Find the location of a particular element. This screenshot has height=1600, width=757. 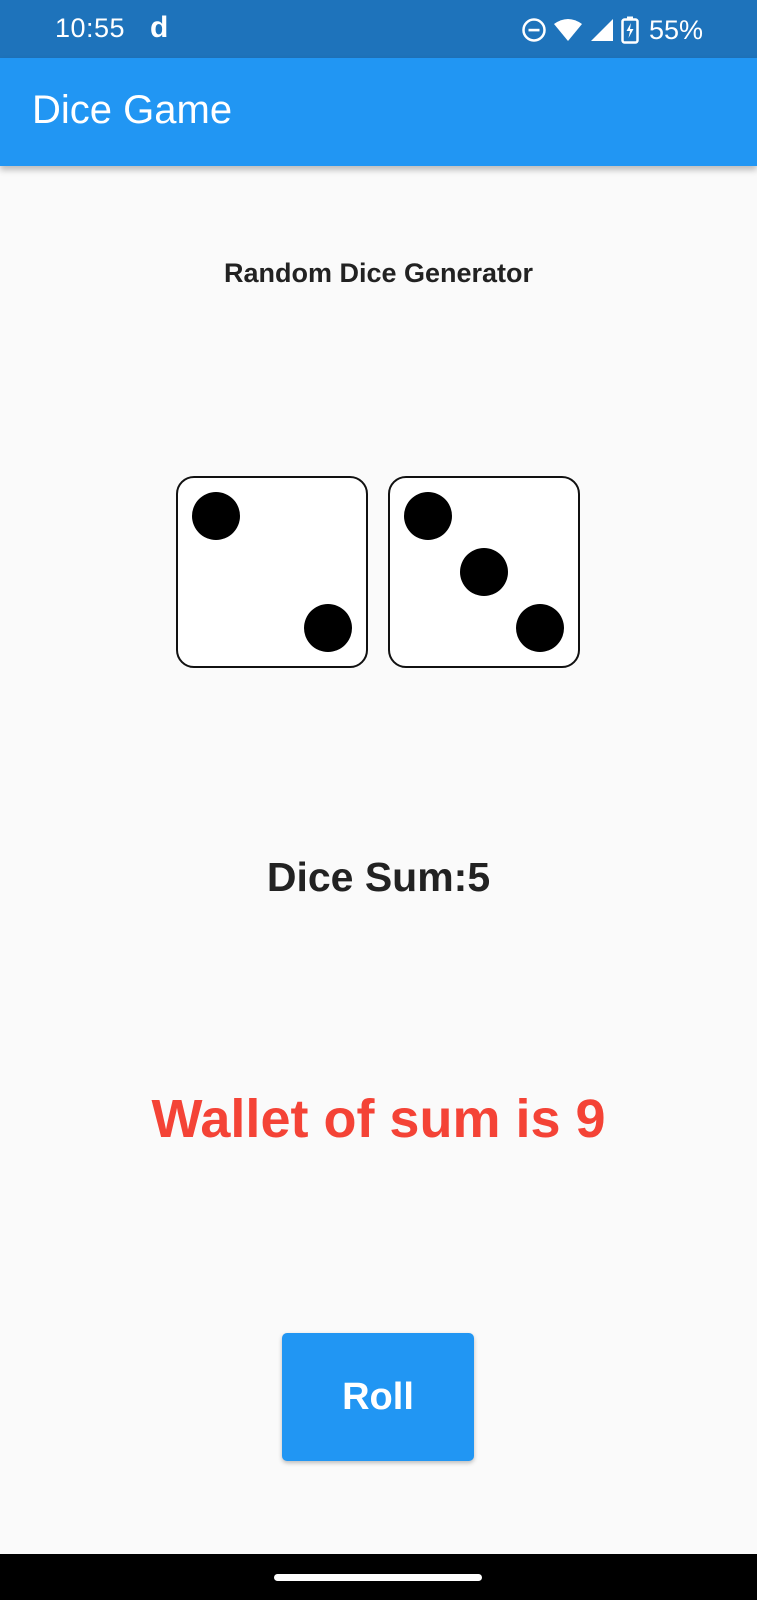

home-gesture-handle is located at coordinates (378, 1577).